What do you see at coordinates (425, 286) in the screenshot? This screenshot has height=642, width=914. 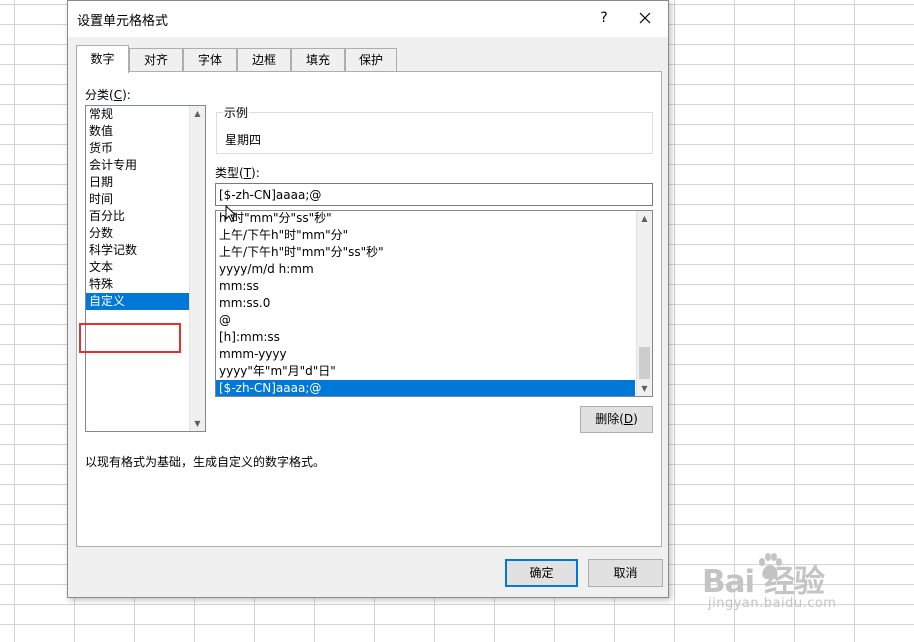 I see `format-item: mm:ss` at bounding box center [425, 286].